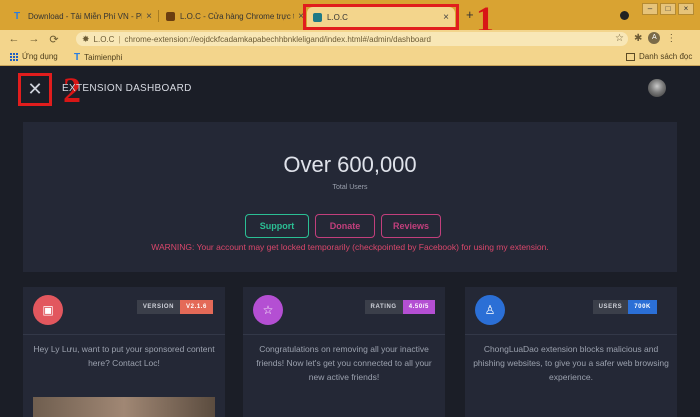 Image resolution: width=700 pixels, height=417 pixels. What do you see at coordinates (624, 15) in the screenshot?
I see `media-indicator-icon` at bounding box center [624, 15].